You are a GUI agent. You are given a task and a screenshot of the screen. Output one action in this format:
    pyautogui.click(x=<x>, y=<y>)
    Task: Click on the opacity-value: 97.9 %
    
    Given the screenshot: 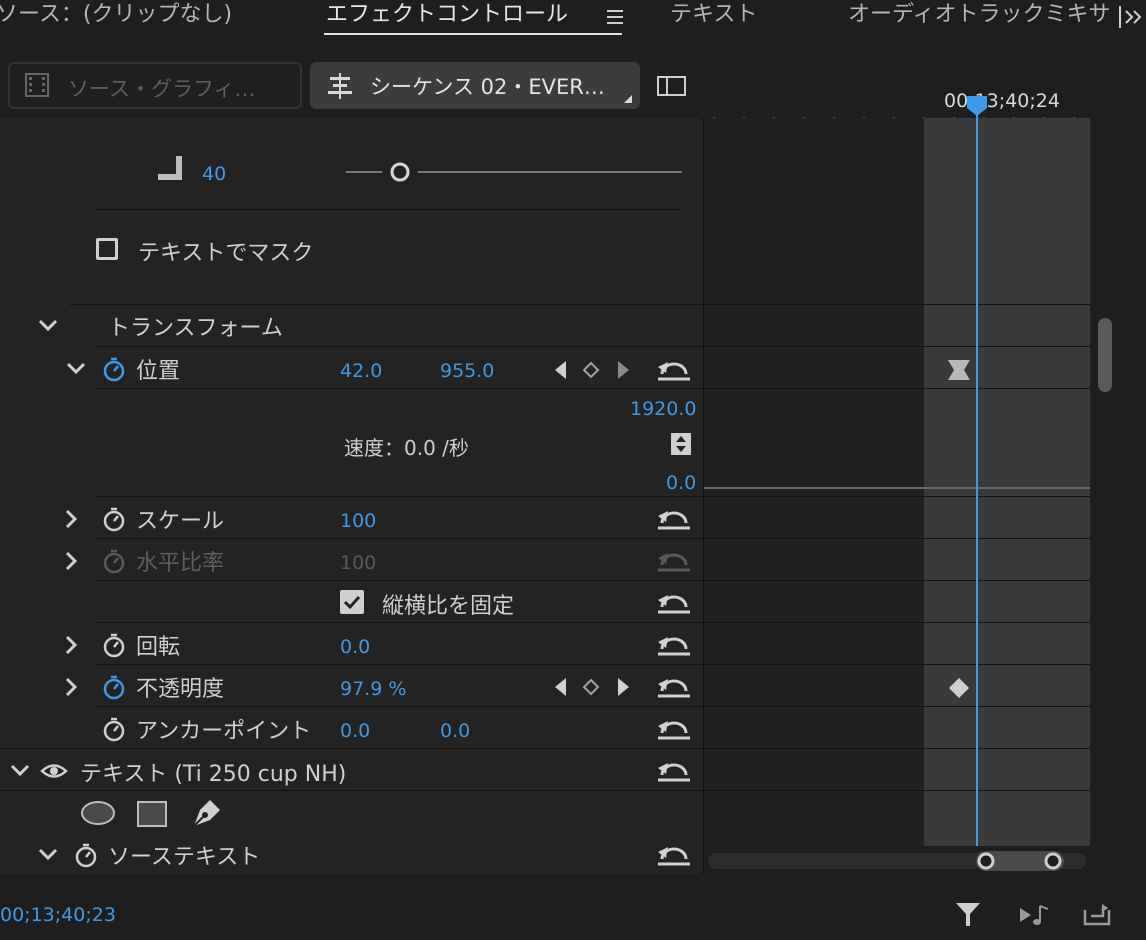 What is the action you would take?
    pyautogui.click(x=373, y=689)
    